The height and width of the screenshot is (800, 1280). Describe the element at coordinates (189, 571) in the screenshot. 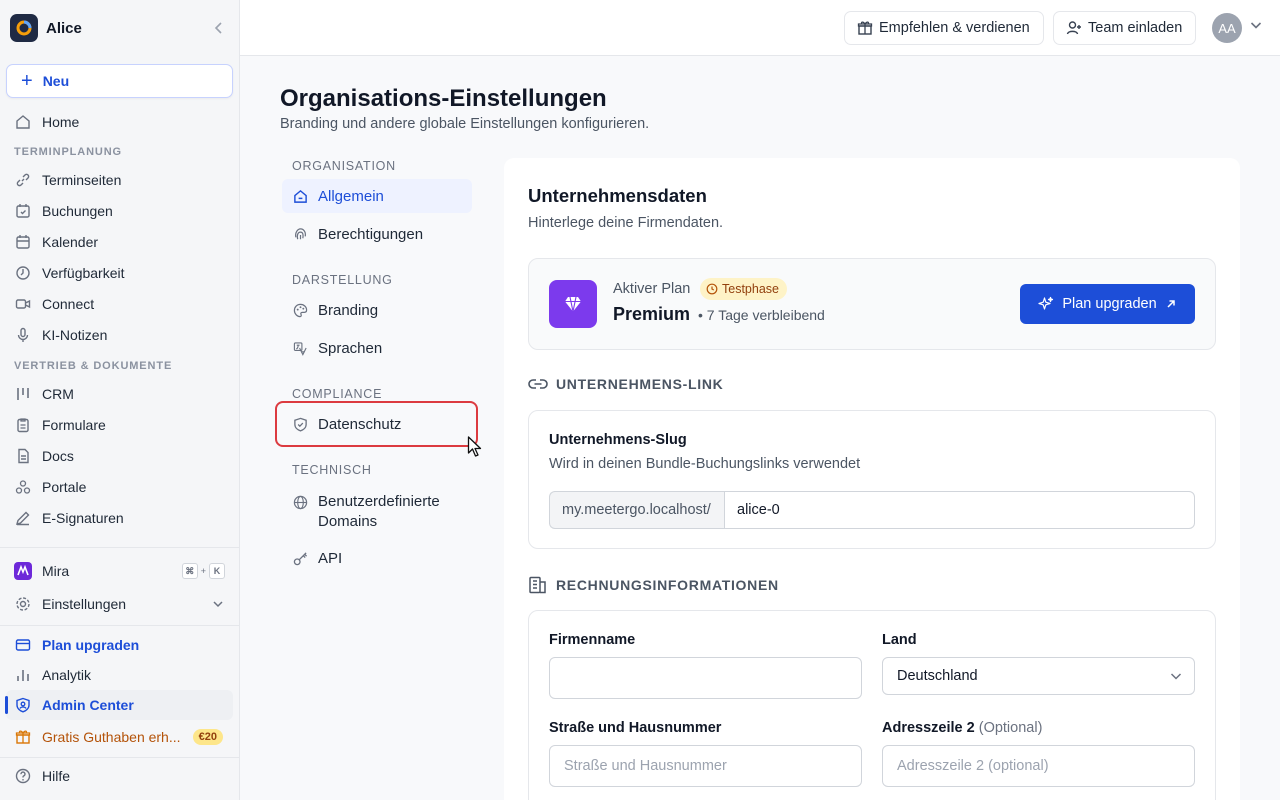

I see `shortcut-key: ⌘` at that location.